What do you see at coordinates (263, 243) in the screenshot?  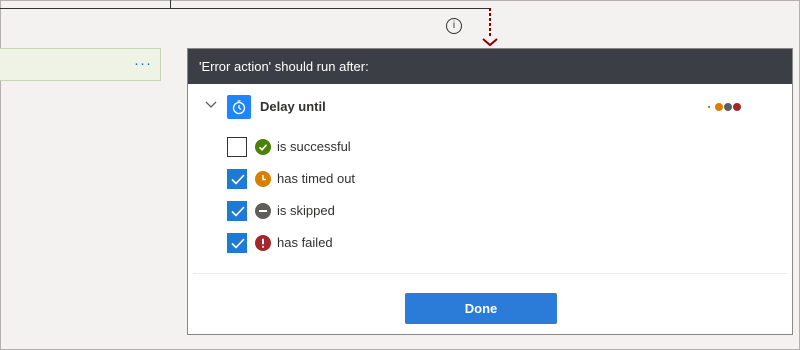 I see `exclamation-circle-icon` at bounding box center [263, 243].